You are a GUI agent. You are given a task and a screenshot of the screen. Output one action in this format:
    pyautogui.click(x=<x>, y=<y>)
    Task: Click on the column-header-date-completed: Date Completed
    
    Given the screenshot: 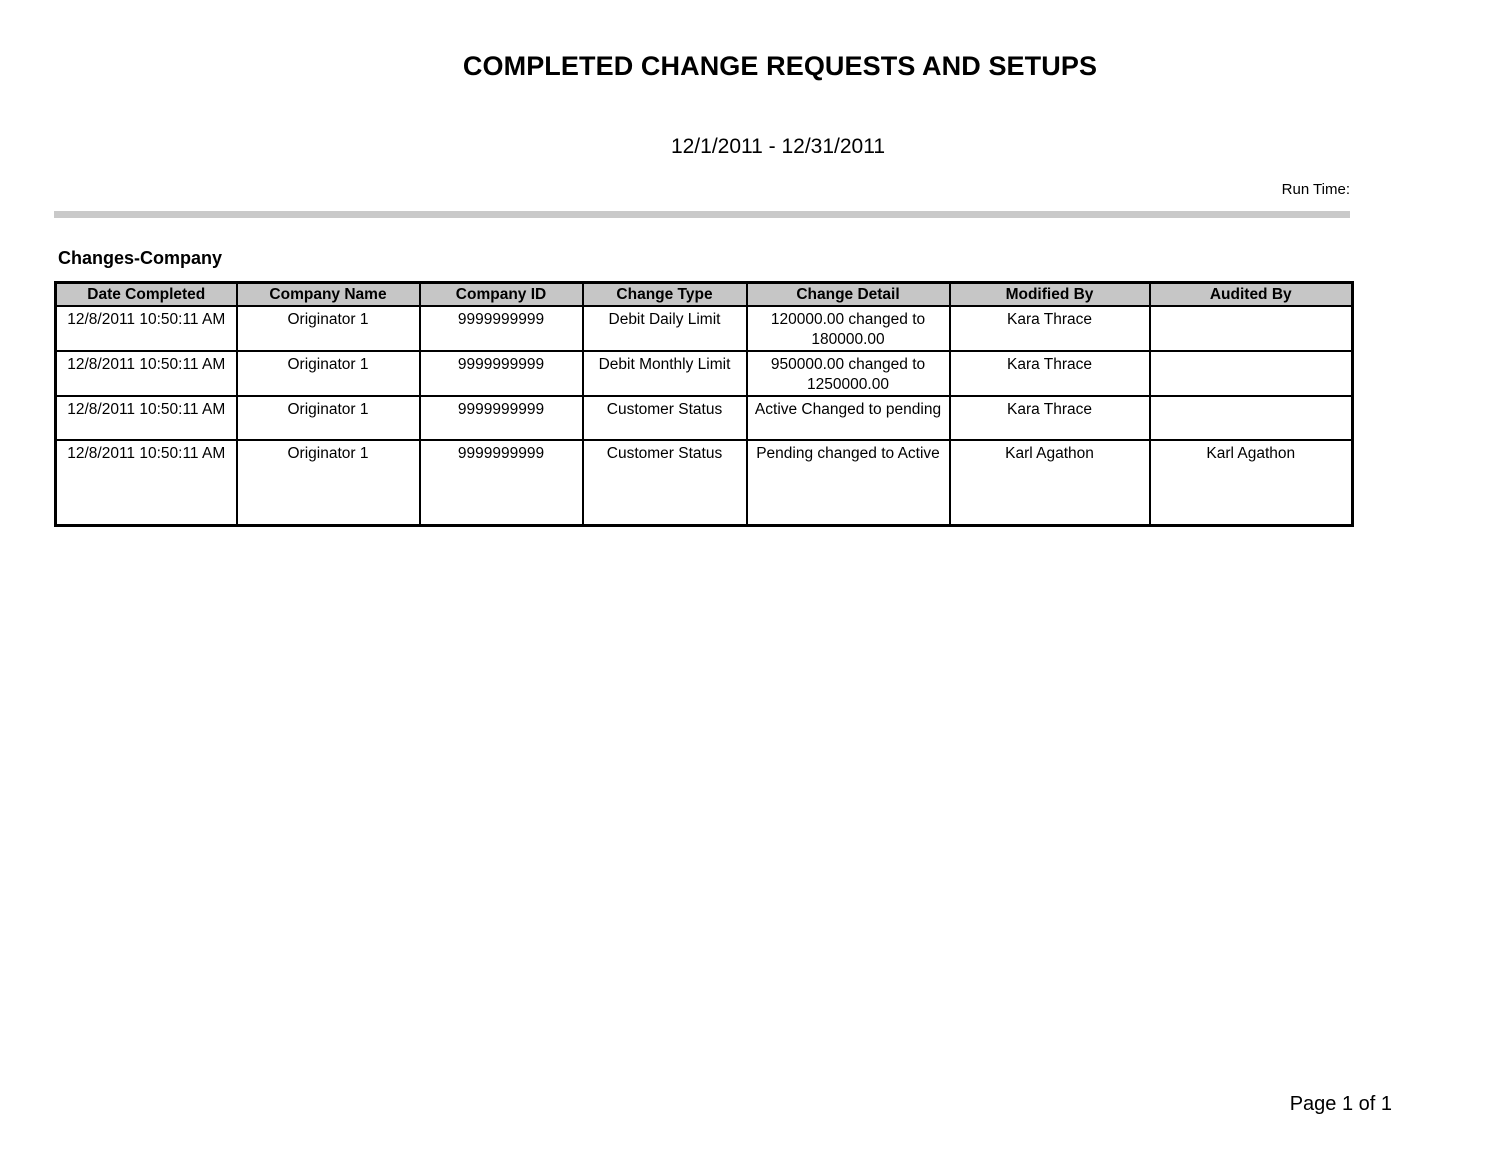 What is the action you would take?
    pyautogui.click(x=146, y=294)
    